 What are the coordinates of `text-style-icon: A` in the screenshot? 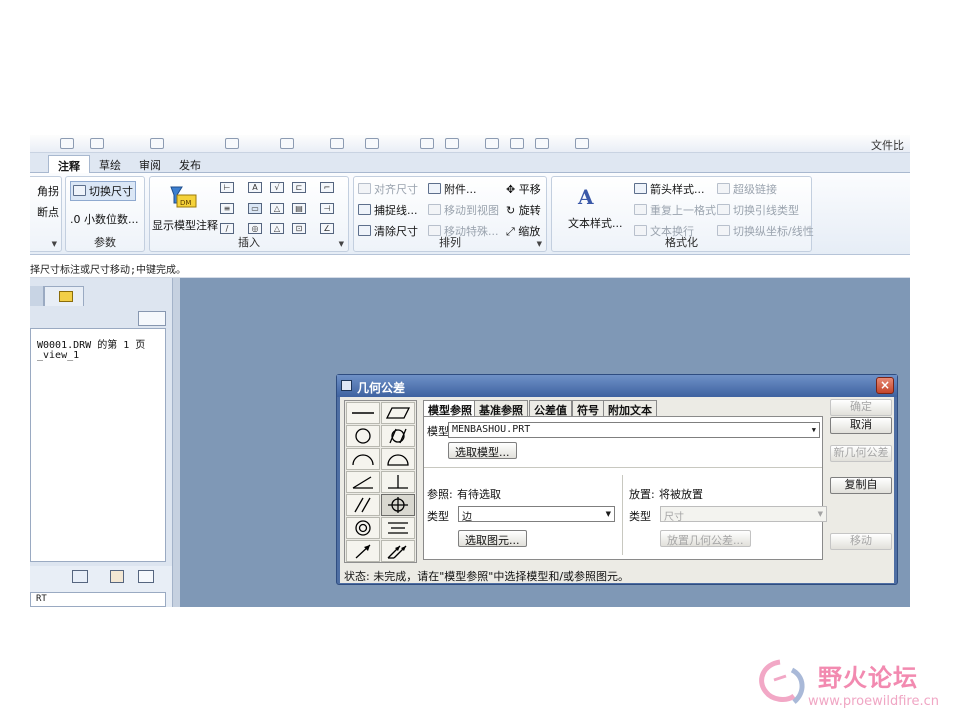 It's located at (586, 197).